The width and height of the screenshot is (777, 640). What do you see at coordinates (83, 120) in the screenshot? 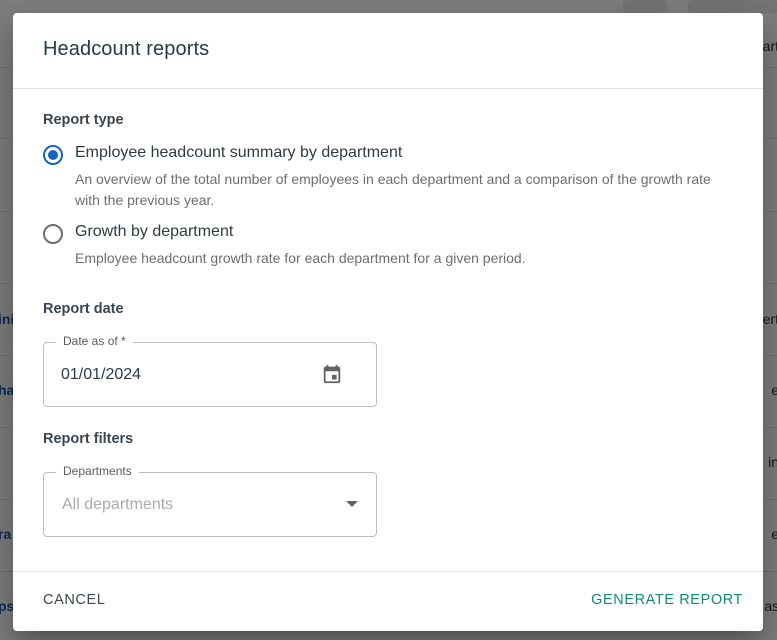
I see `report-type-label: Report type` at bounding box center [83, 120].